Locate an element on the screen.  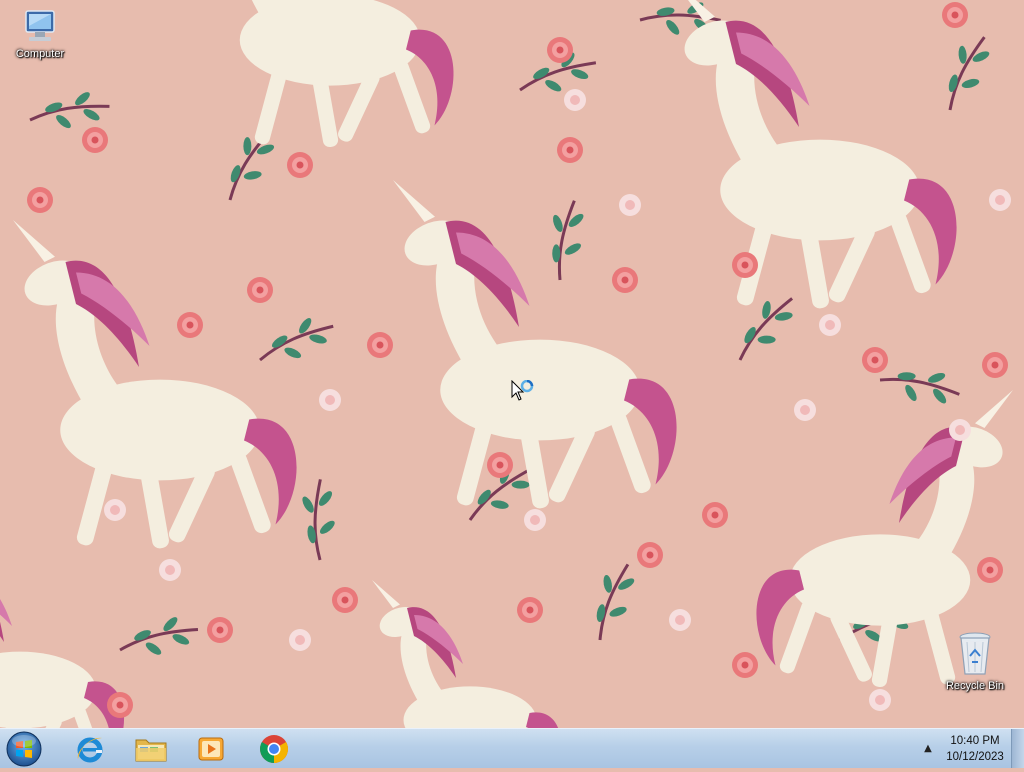
taskbar-internet-explorer is located at coordinates (90, 749).